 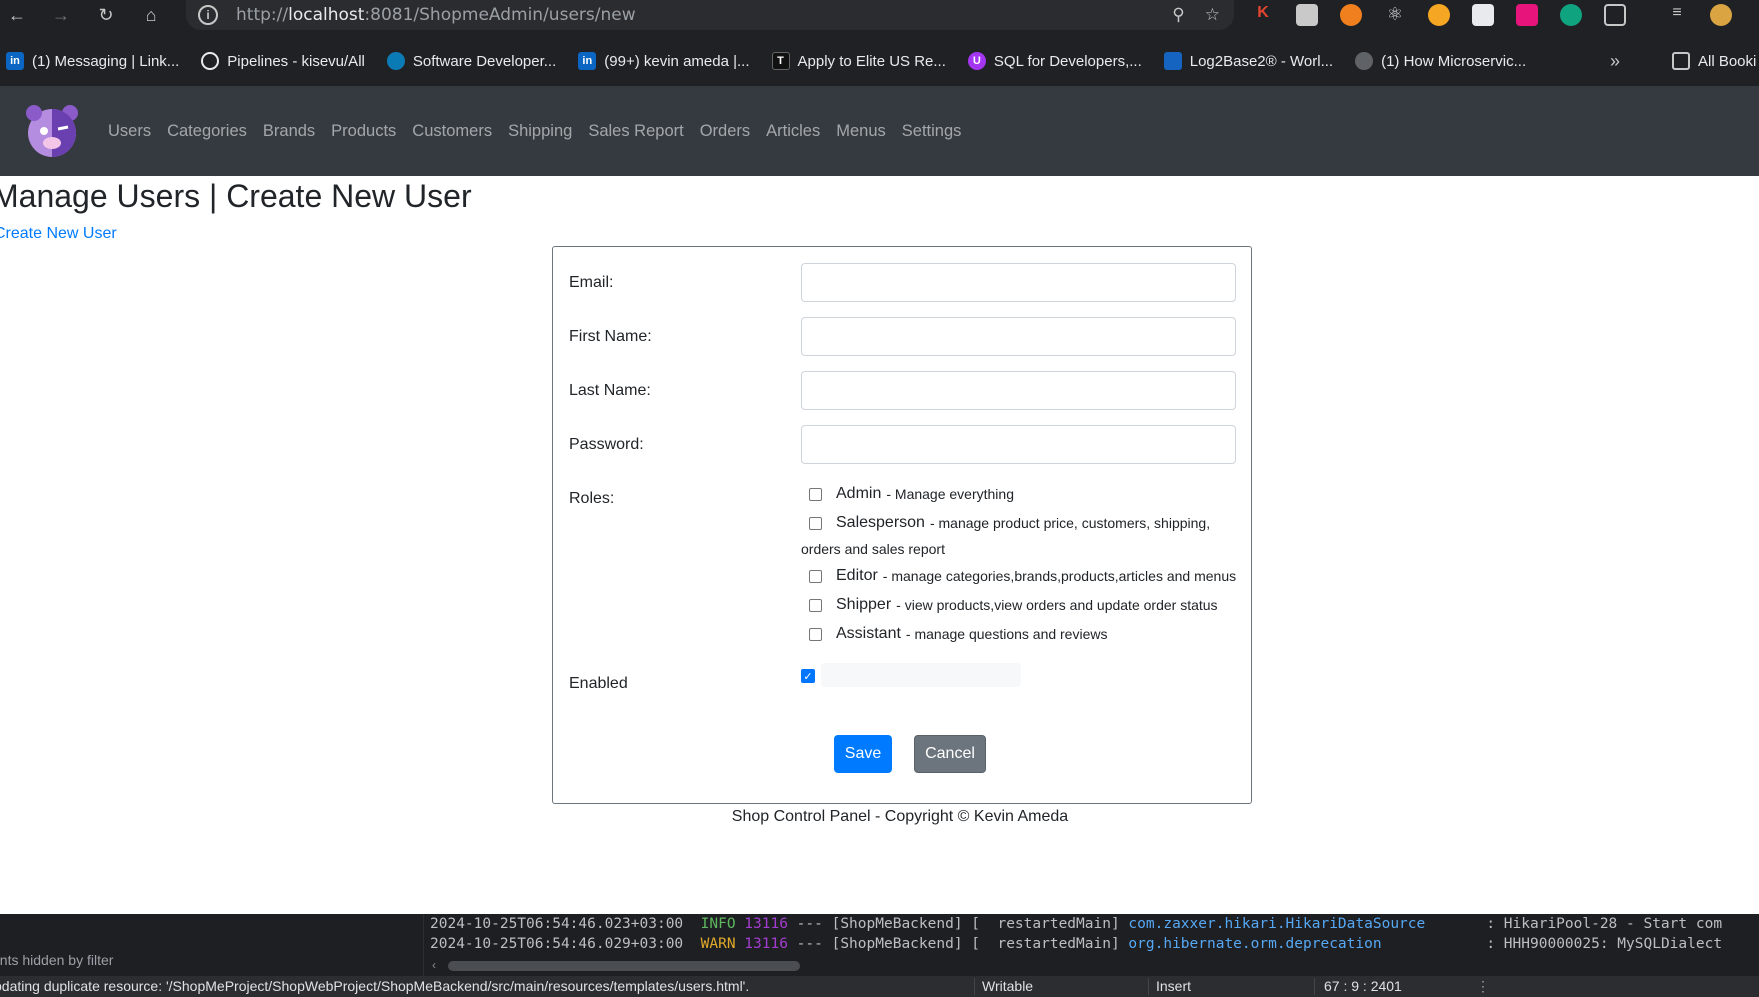 What do you see at coordinates (434, 965) in the screenshot?
I see `scroll-left-icon: ‹` at bounding box center [434, 965].